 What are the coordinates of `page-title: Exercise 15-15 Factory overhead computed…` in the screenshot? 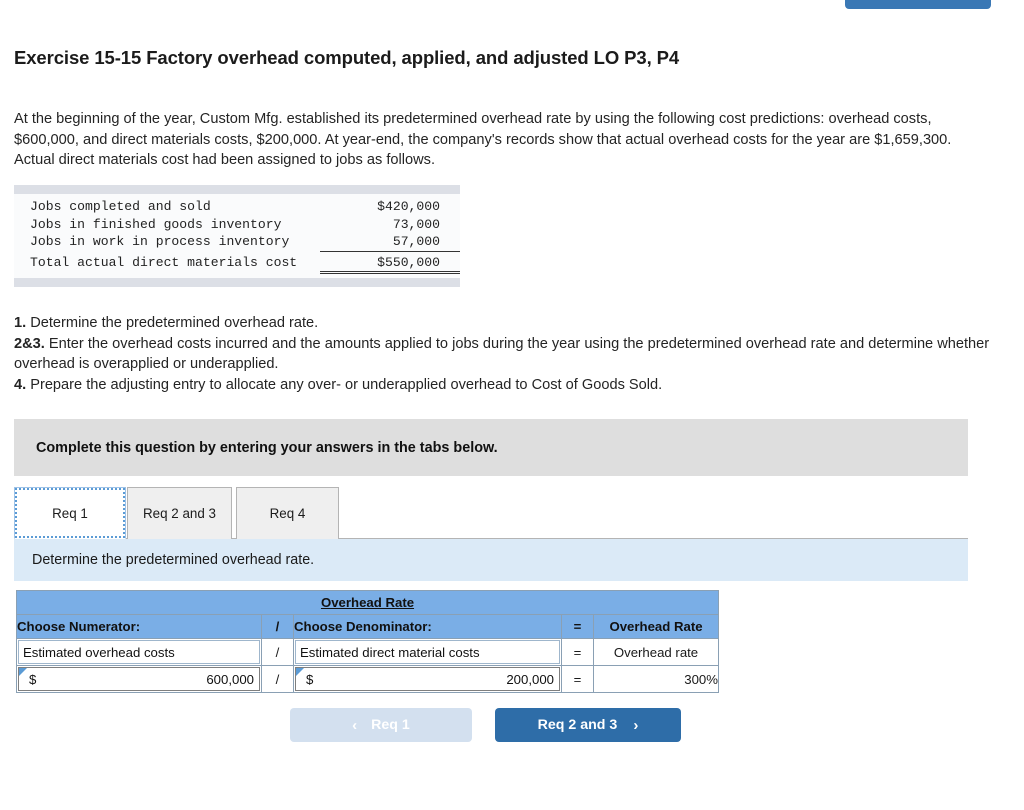 It's located at (347, 57).